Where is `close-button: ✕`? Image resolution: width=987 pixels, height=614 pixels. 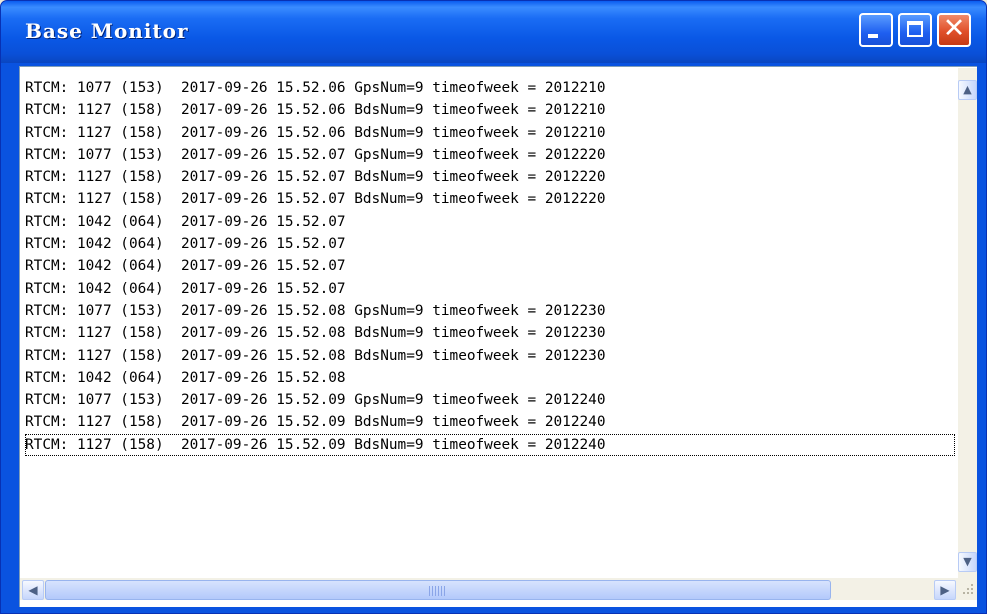 close-button: ✕ is located at coordinates (954, 30).